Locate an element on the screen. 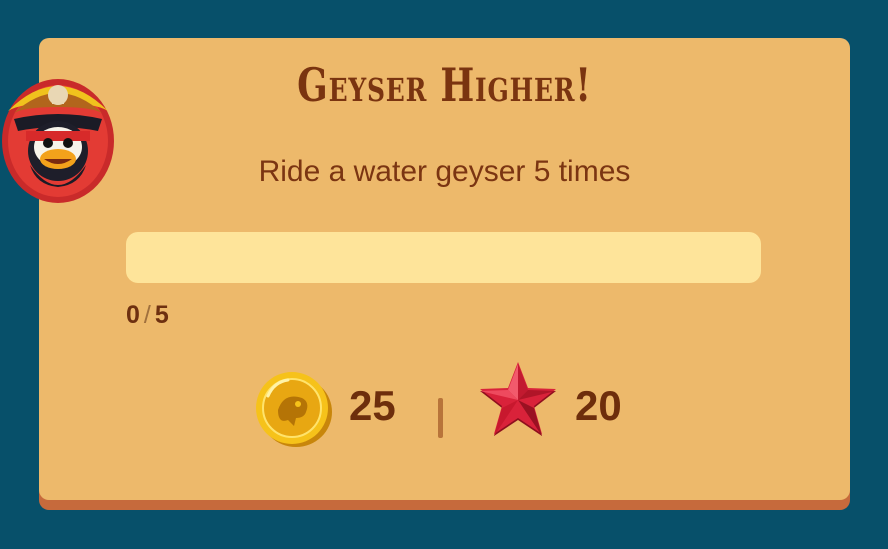 This screenshot has width=888, height=549. reward-divider is located at coordinates (440, 418).